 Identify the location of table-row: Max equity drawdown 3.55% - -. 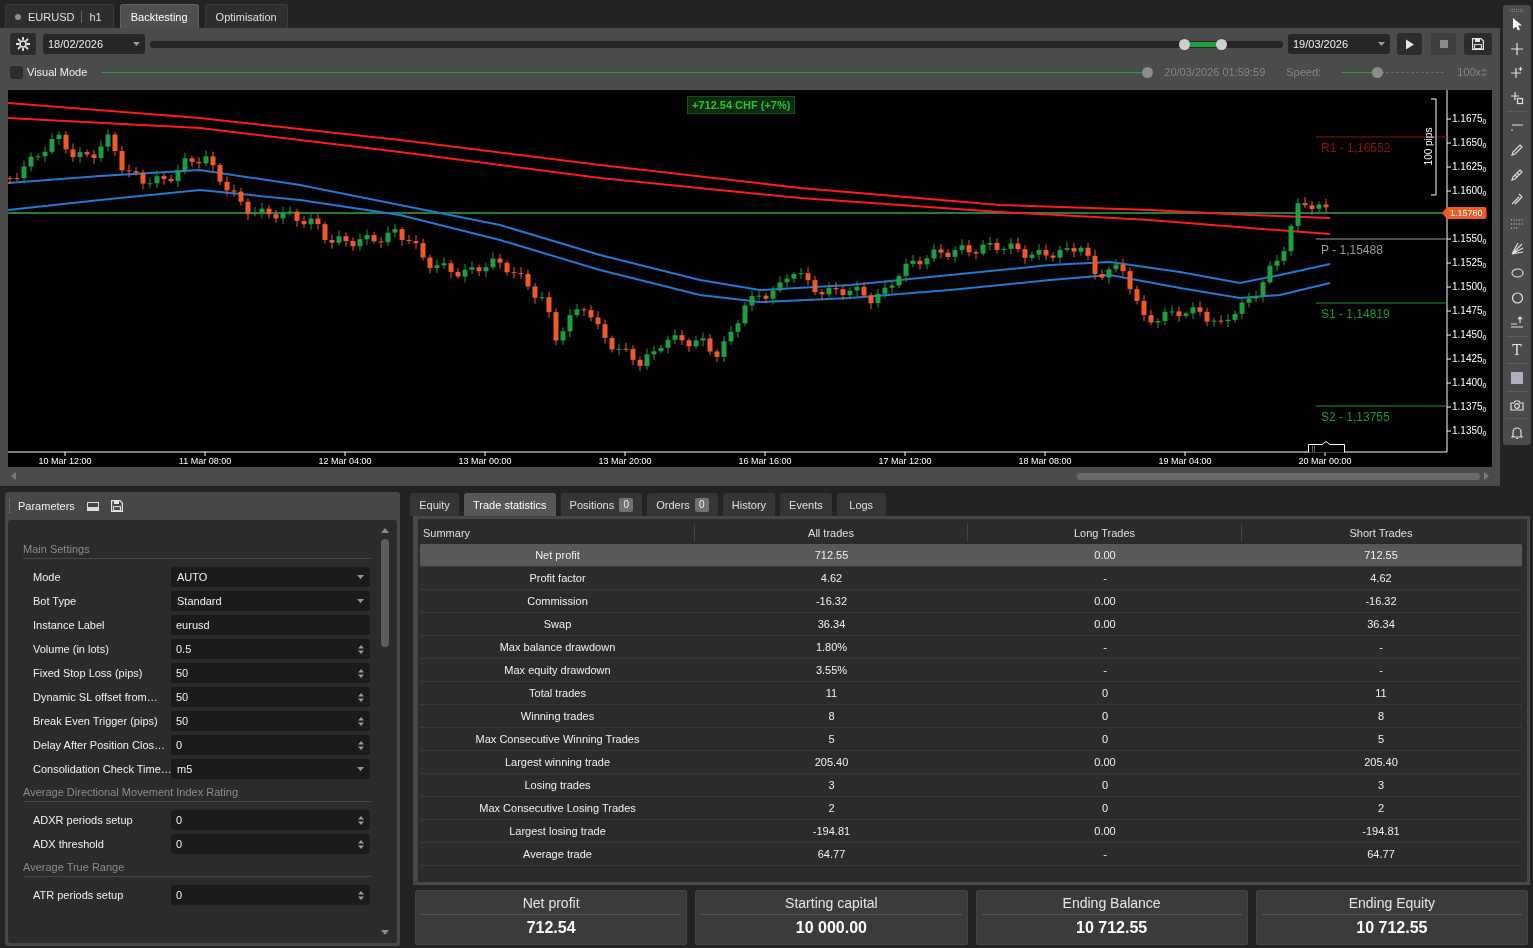
(971, 670).